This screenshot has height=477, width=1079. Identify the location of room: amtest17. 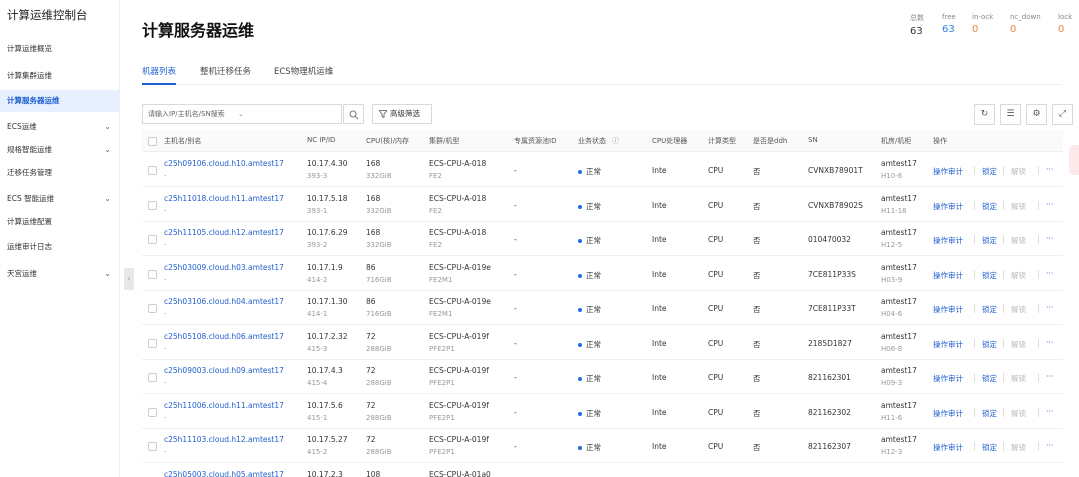
(899, 198).